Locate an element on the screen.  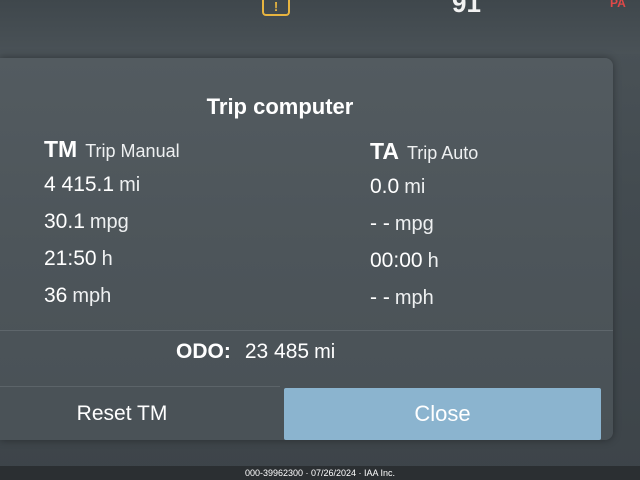
trip-auto-time-unit: h is located at coordinates (433, 261).